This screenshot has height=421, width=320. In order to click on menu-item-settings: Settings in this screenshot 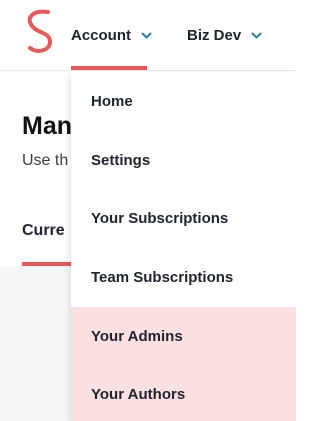, I will do `click(183, 160)`.